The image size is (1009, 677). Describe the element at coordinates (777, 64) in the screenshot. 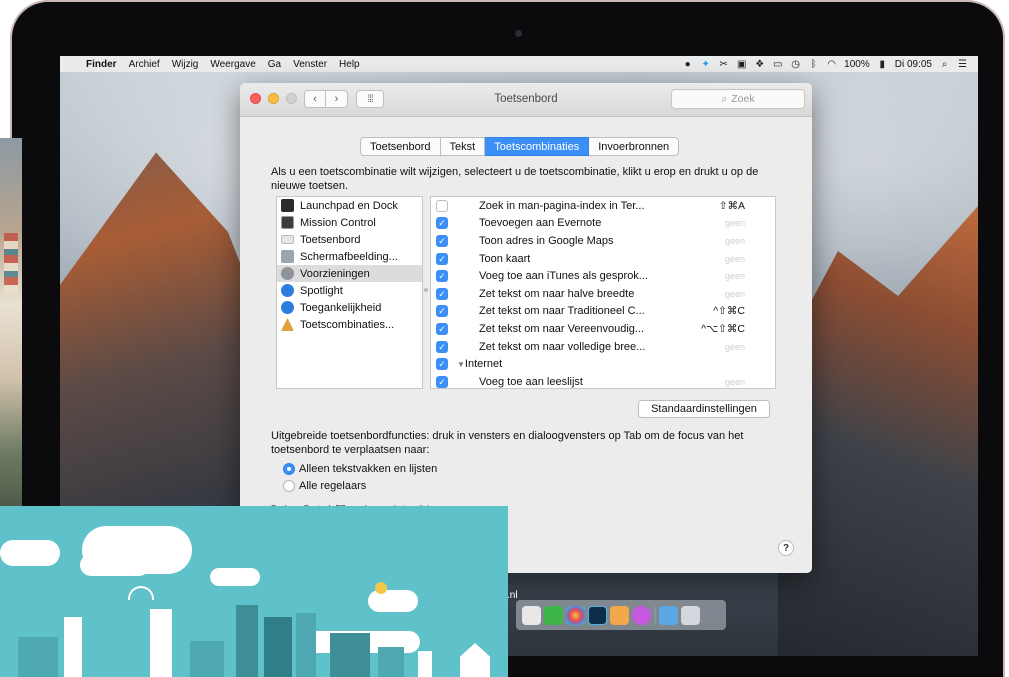

I see `airplay-icon: ▭` at that location.